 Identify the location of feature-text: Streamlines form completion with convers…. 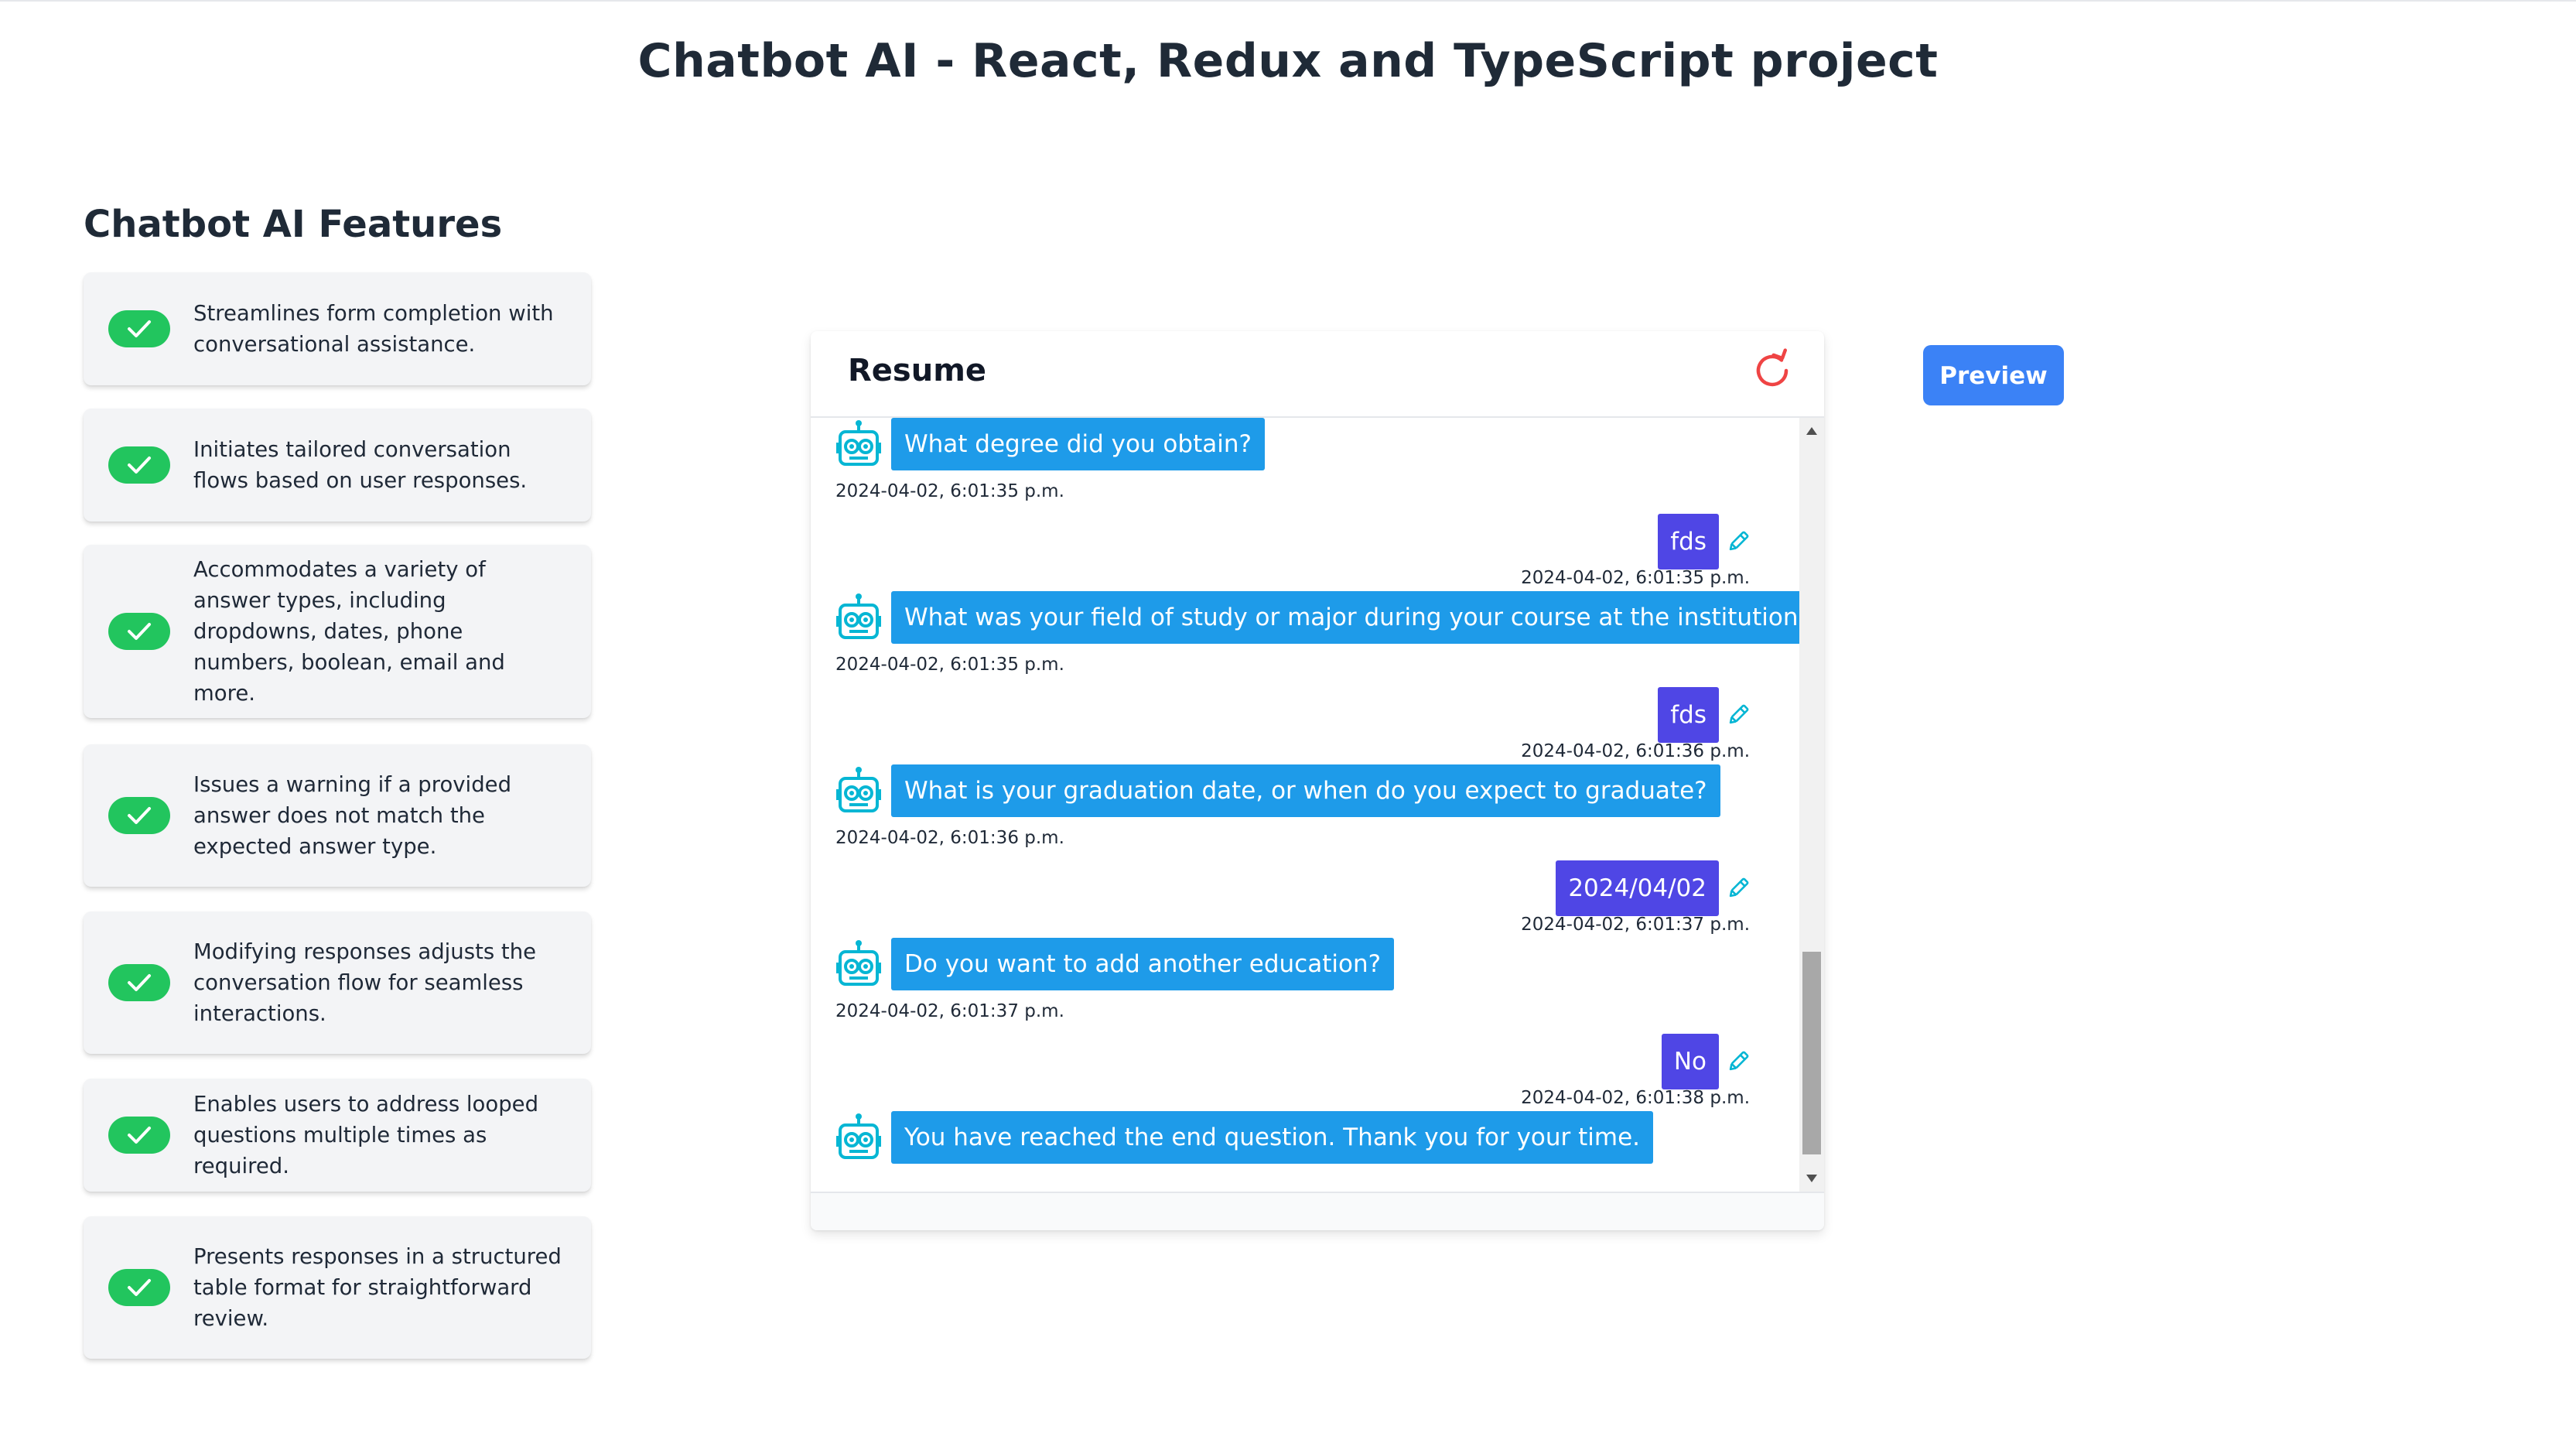
(373, 329).